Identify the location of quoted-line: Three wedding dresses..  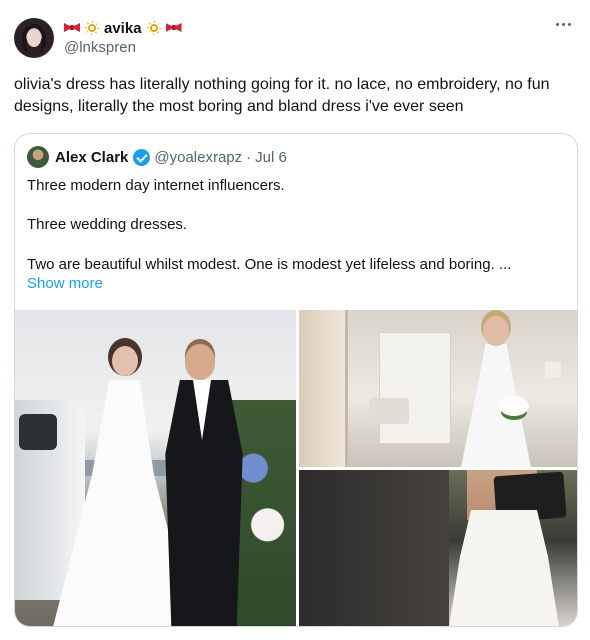
(107, 224).